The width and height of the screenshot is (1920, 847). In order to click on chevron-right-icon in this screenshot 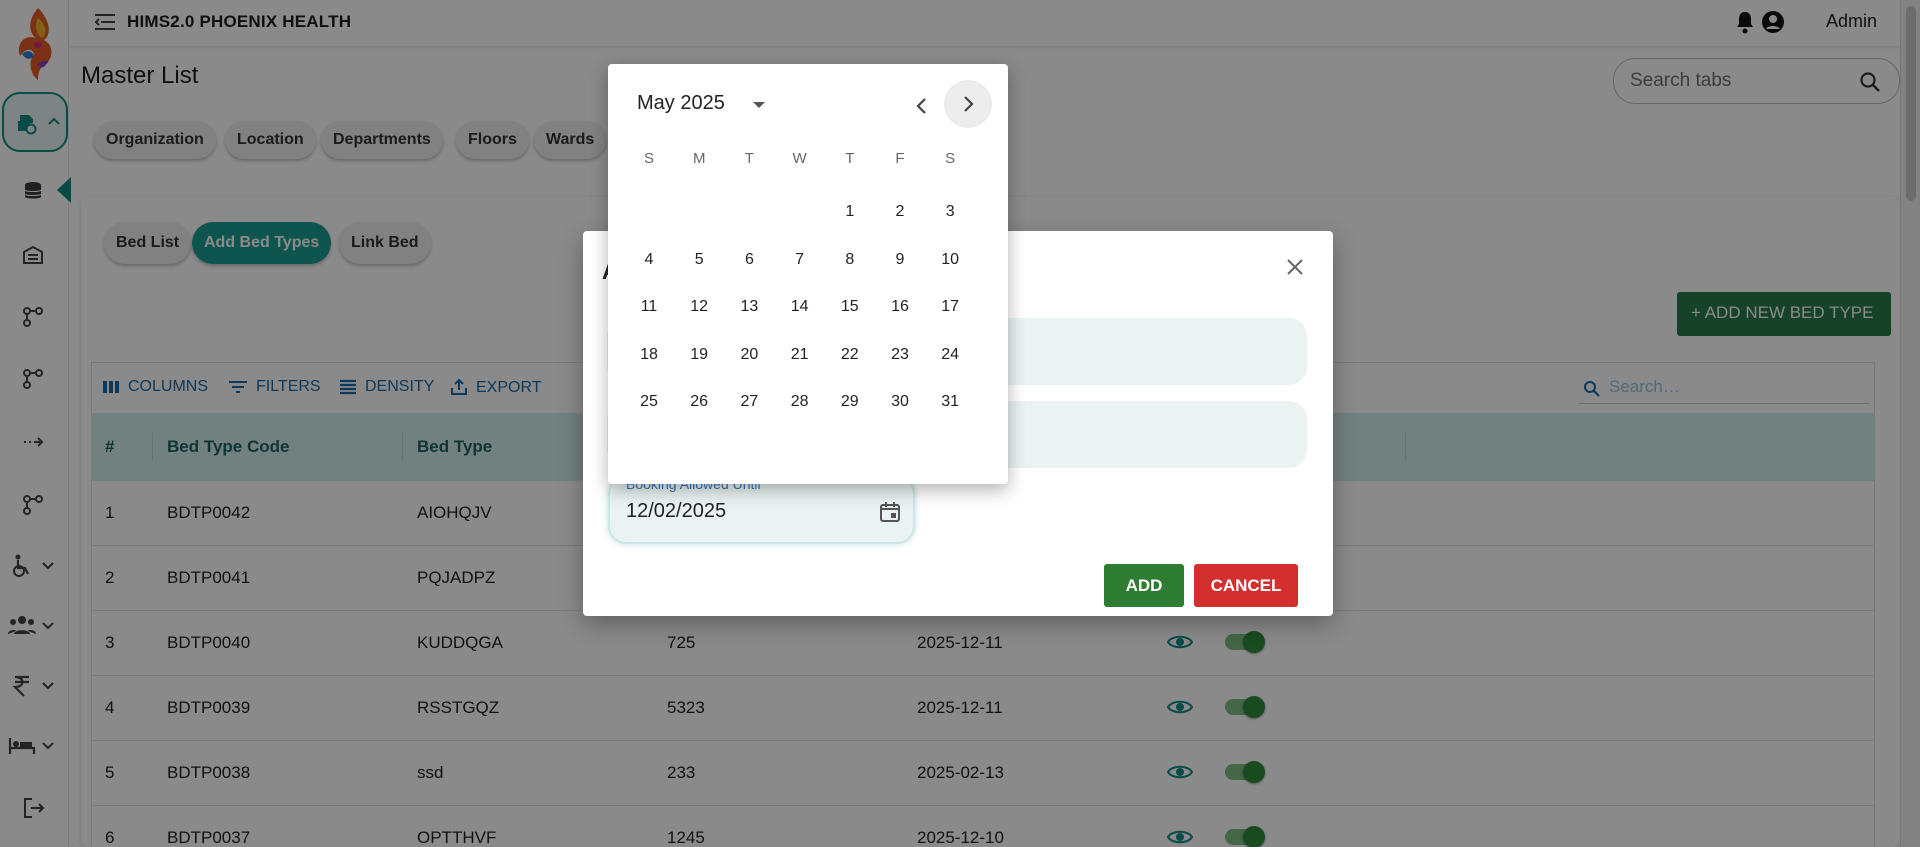, I will do `click(969, 104)`.